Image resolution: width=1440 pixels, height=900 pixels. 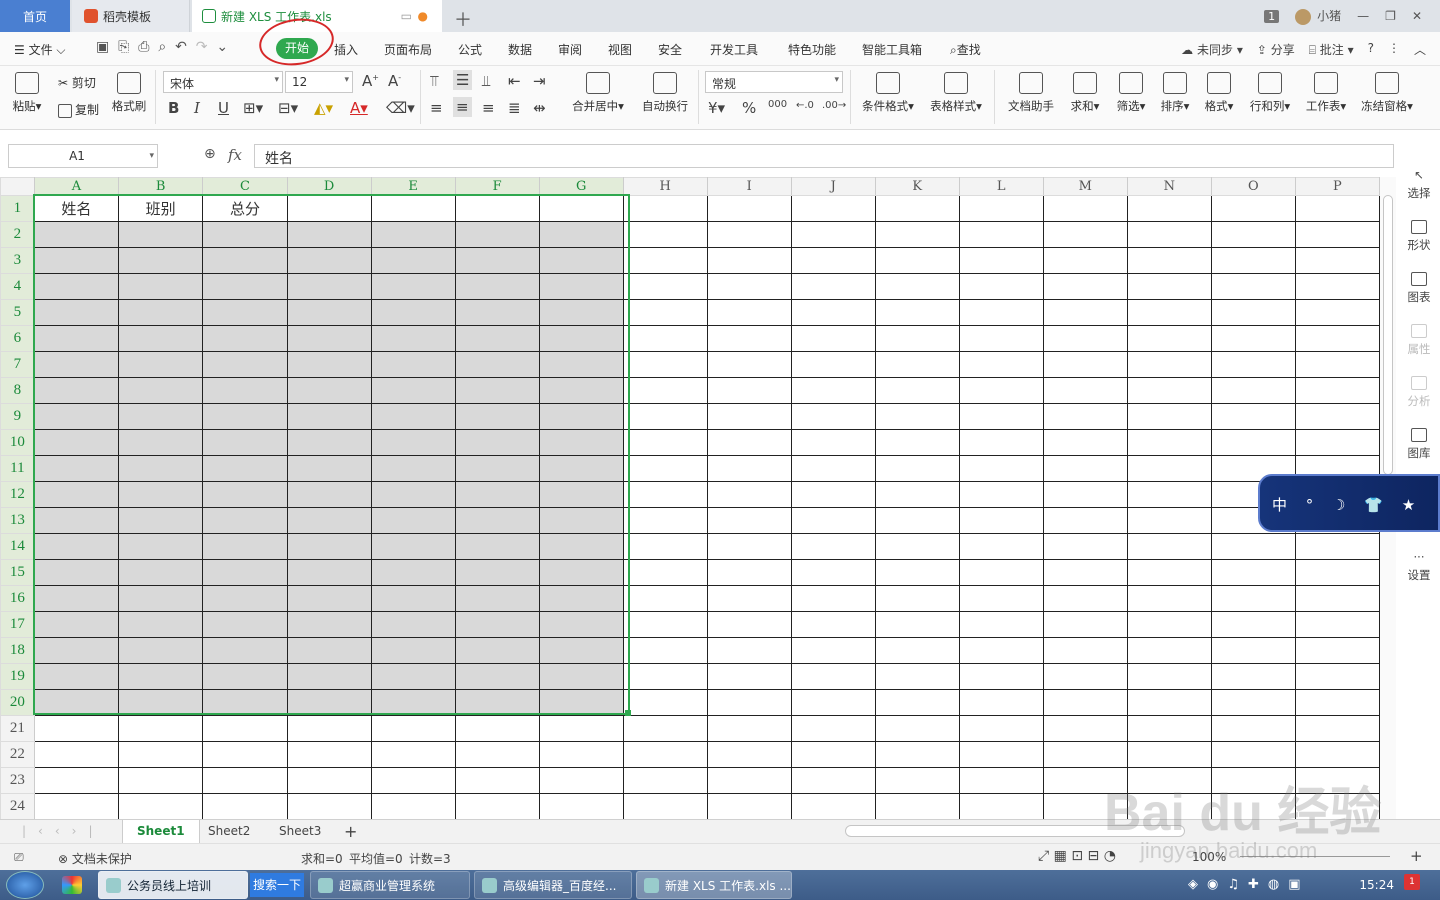 I want to click on print-icon: ⎙, so click(x=143, y=47).